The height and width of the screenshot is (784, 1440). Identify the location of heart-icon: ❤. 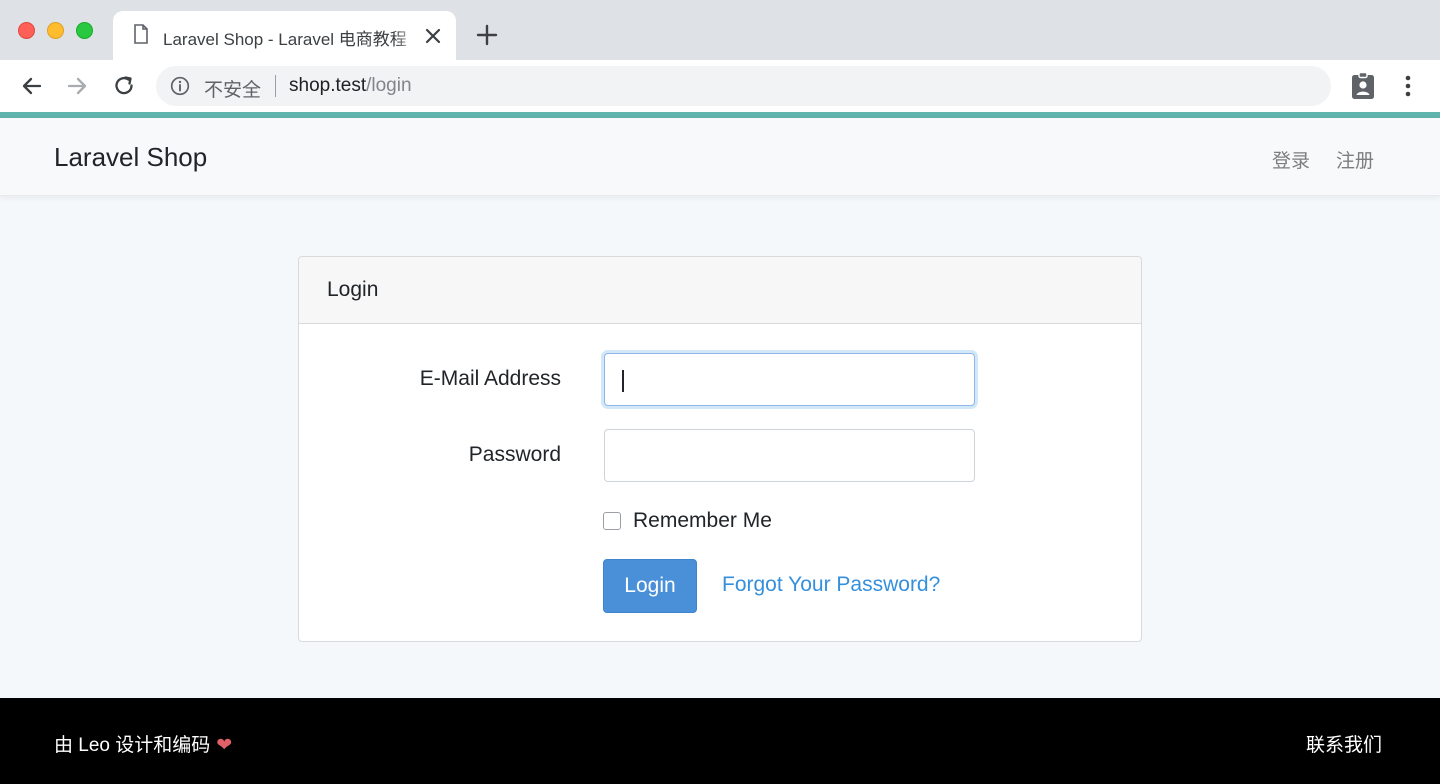
(224, 745).